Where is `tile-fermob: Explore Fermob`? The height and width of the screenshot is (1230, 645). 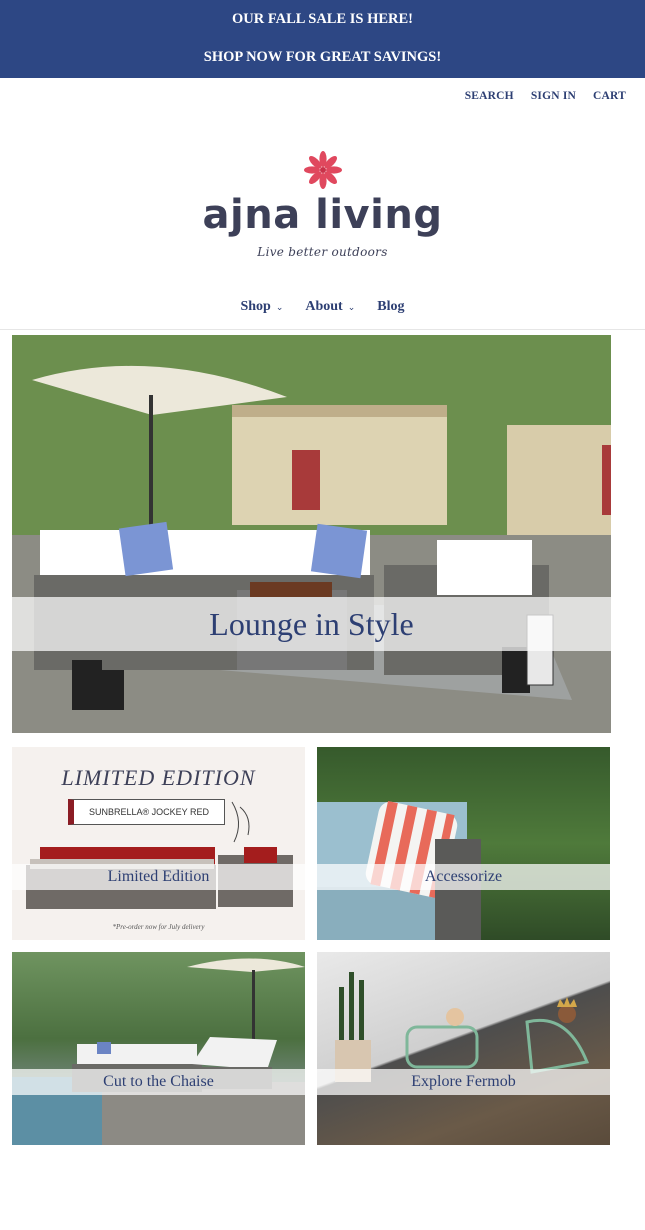 tile-fermob: Explore Fermob is located at coordinates (463, 1048).